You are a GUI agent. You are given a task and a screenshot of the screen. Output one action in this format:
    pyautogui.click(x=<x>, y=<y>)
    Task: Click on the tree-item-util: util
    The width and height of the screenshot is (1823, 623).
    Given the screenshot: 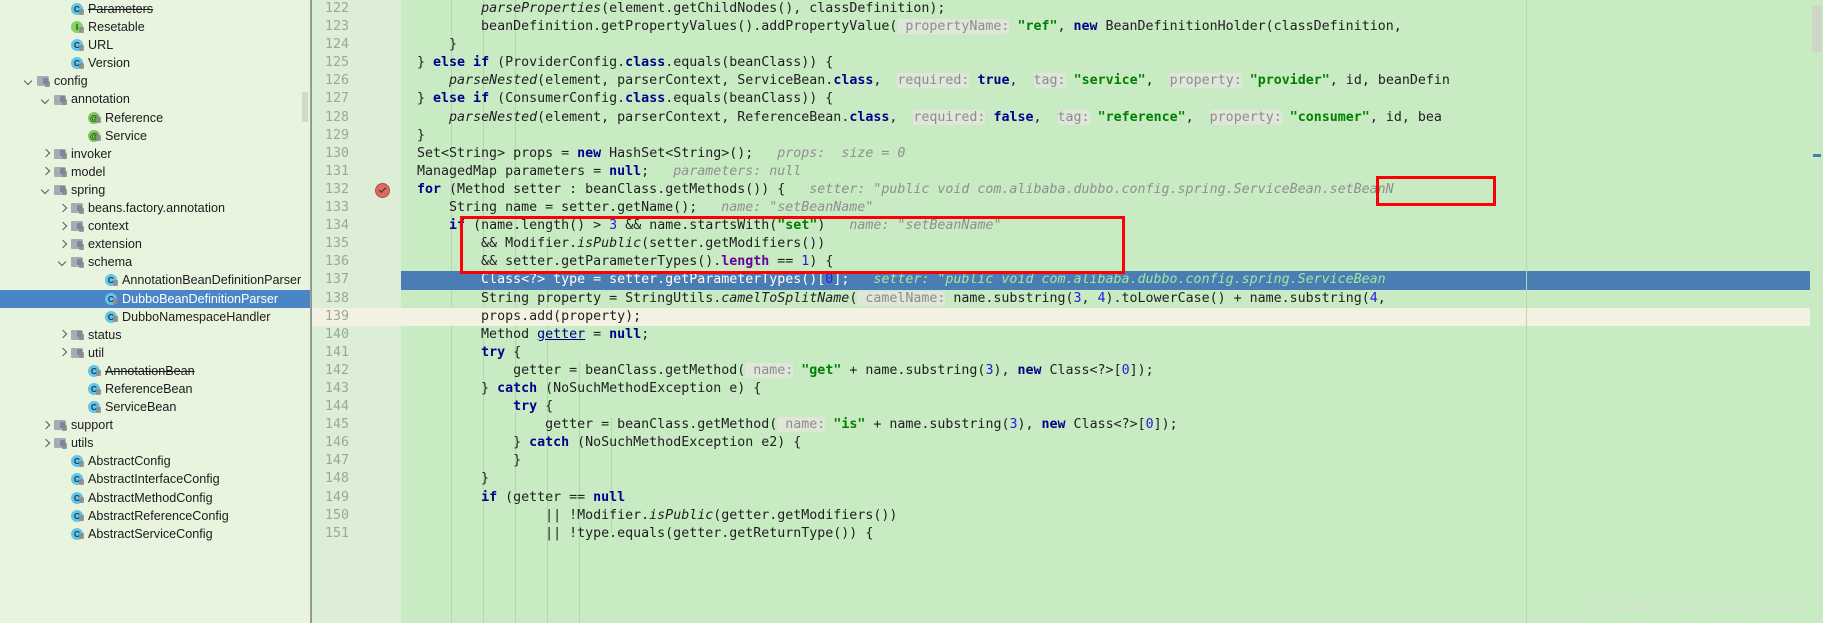 What is the action you would take?
    pyautogui.click(x=155, y=353)
    